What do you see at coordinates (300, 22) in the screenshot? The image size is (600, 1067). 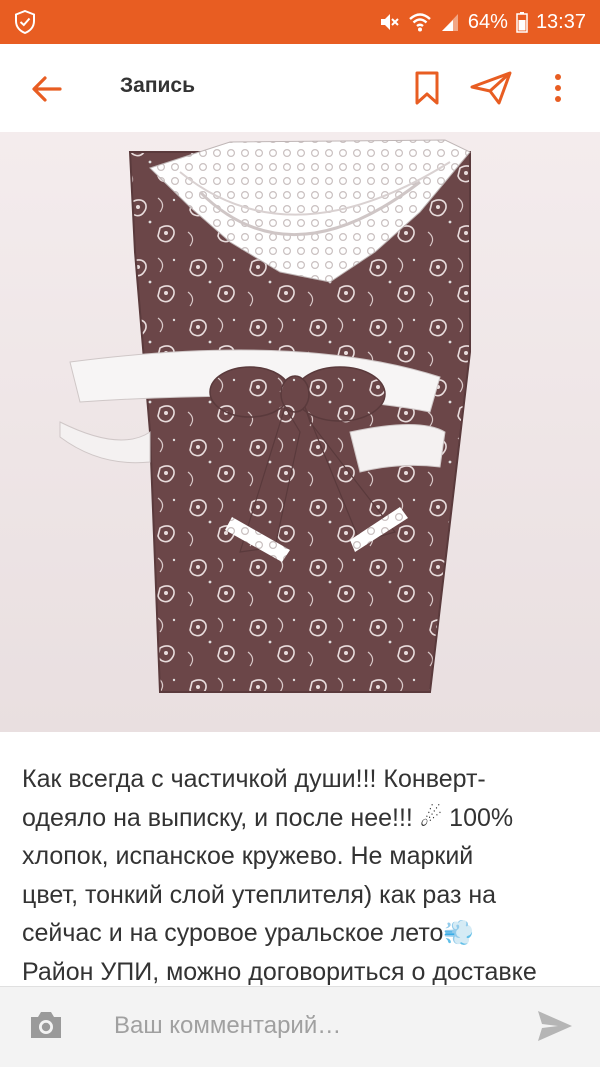 I see `status-bar: 64% 13:37` at bounding box center [300, 22].